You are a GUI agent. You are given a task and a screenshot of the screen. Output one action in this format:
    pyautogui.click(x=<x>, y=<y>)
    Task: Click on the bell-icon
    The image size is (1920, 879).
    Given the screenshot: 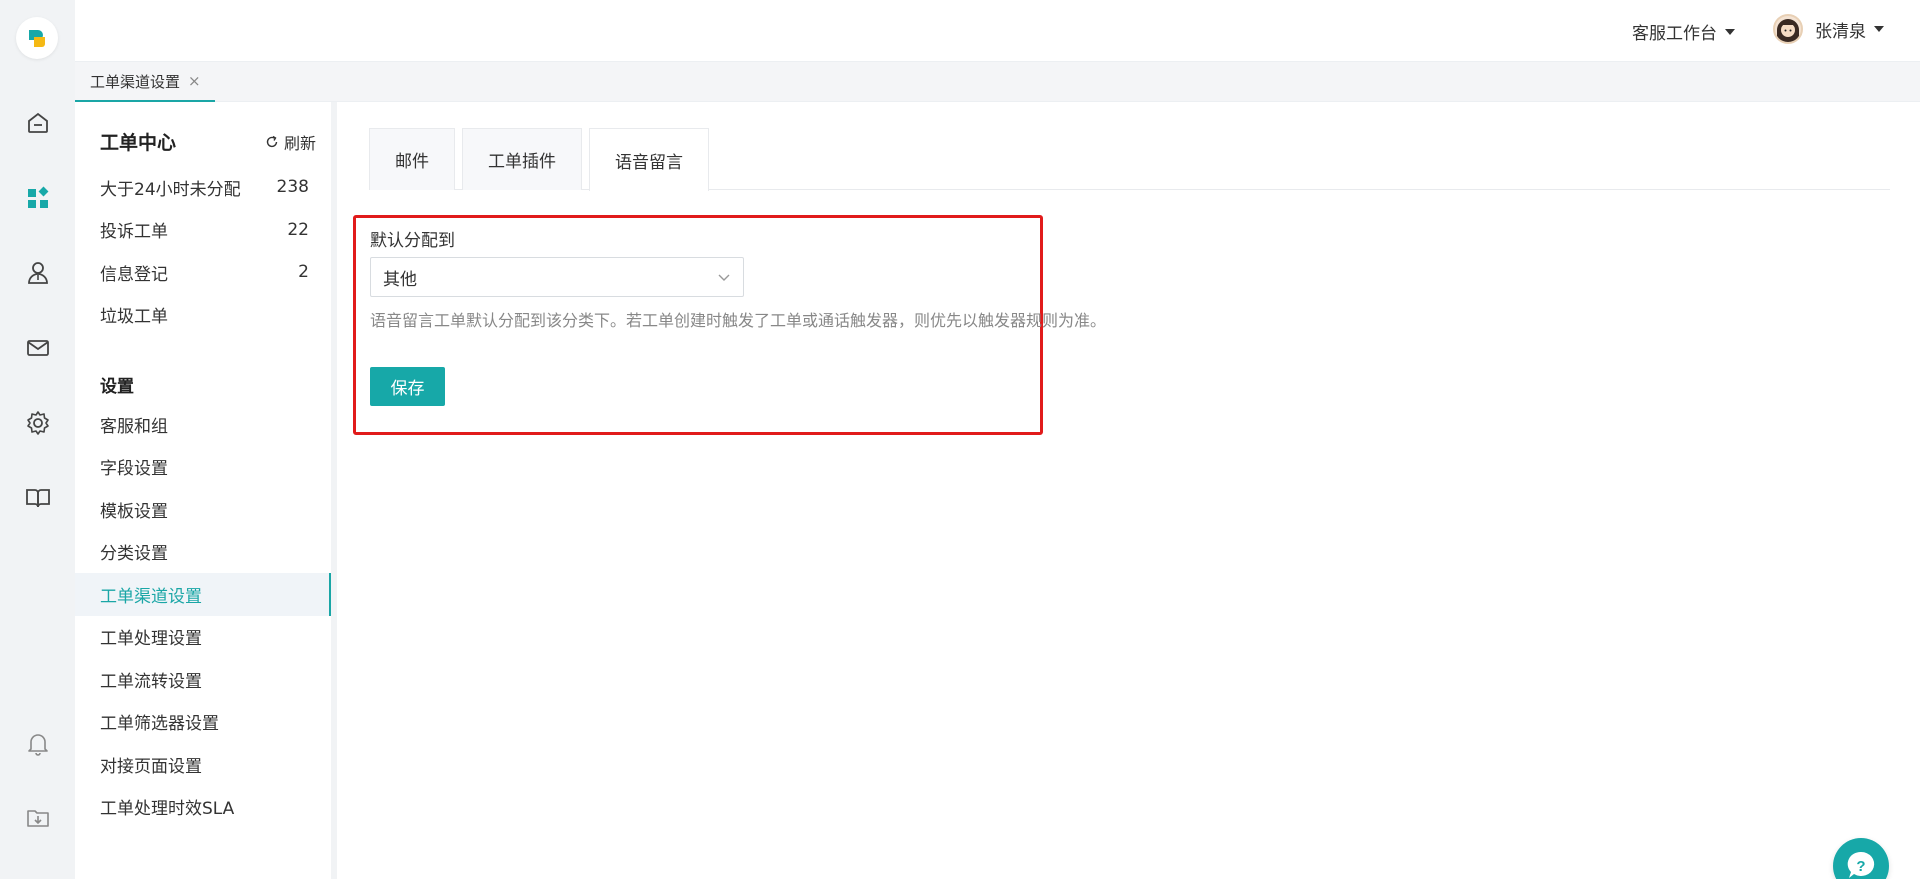 What is the action you would take?
    pyautogui.click(x=38, y=743)
    